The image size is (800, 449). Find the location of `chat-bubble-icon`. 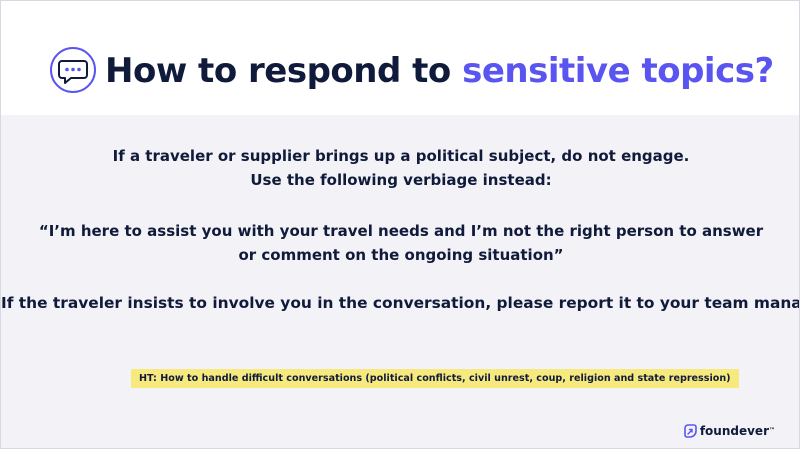

chat-bubble-icon is located at coordinates (73, 70).